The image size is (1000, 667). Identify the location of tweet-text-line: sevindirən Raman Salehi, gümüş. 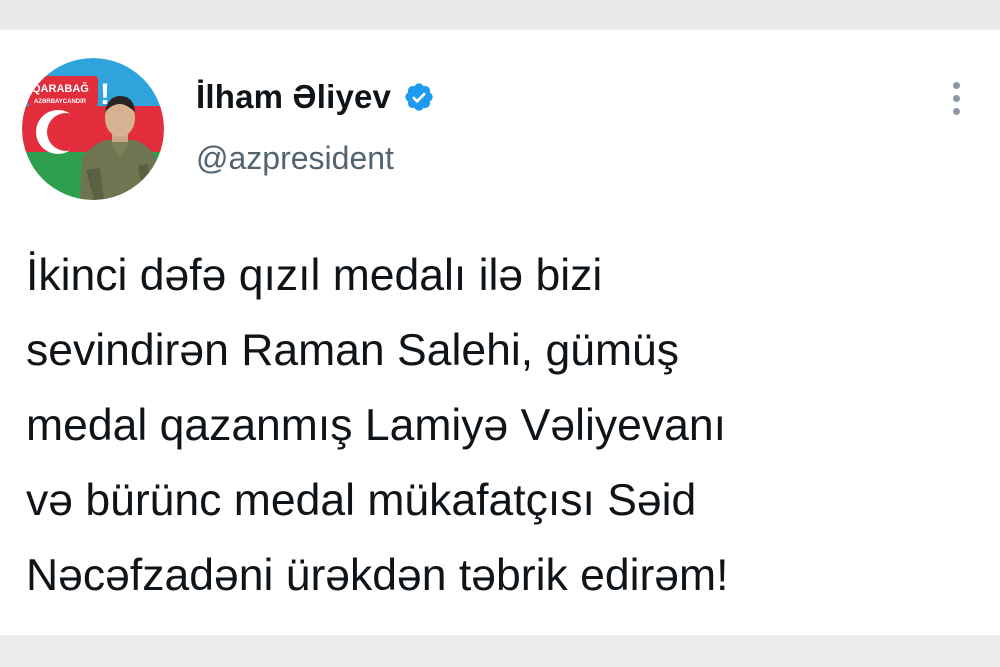
(353, 350).